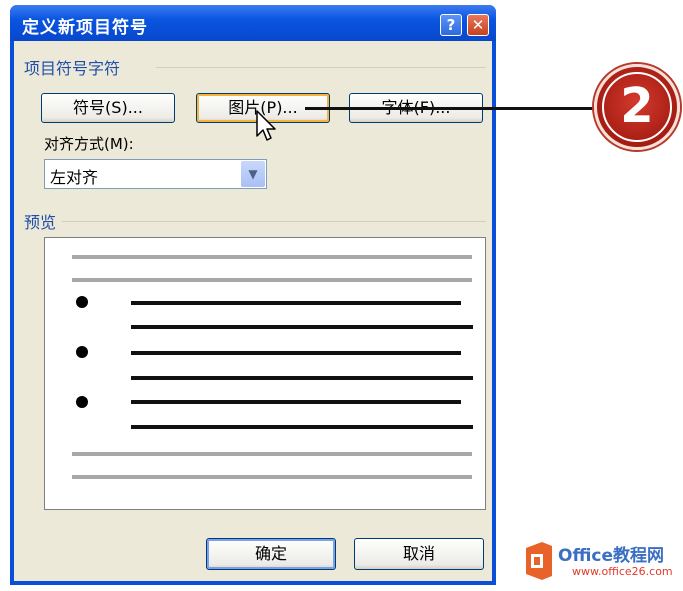 This screenshot has height=591, width=683. I want to click on alignment-label: 对齐方式(M):, so click(89, 144).